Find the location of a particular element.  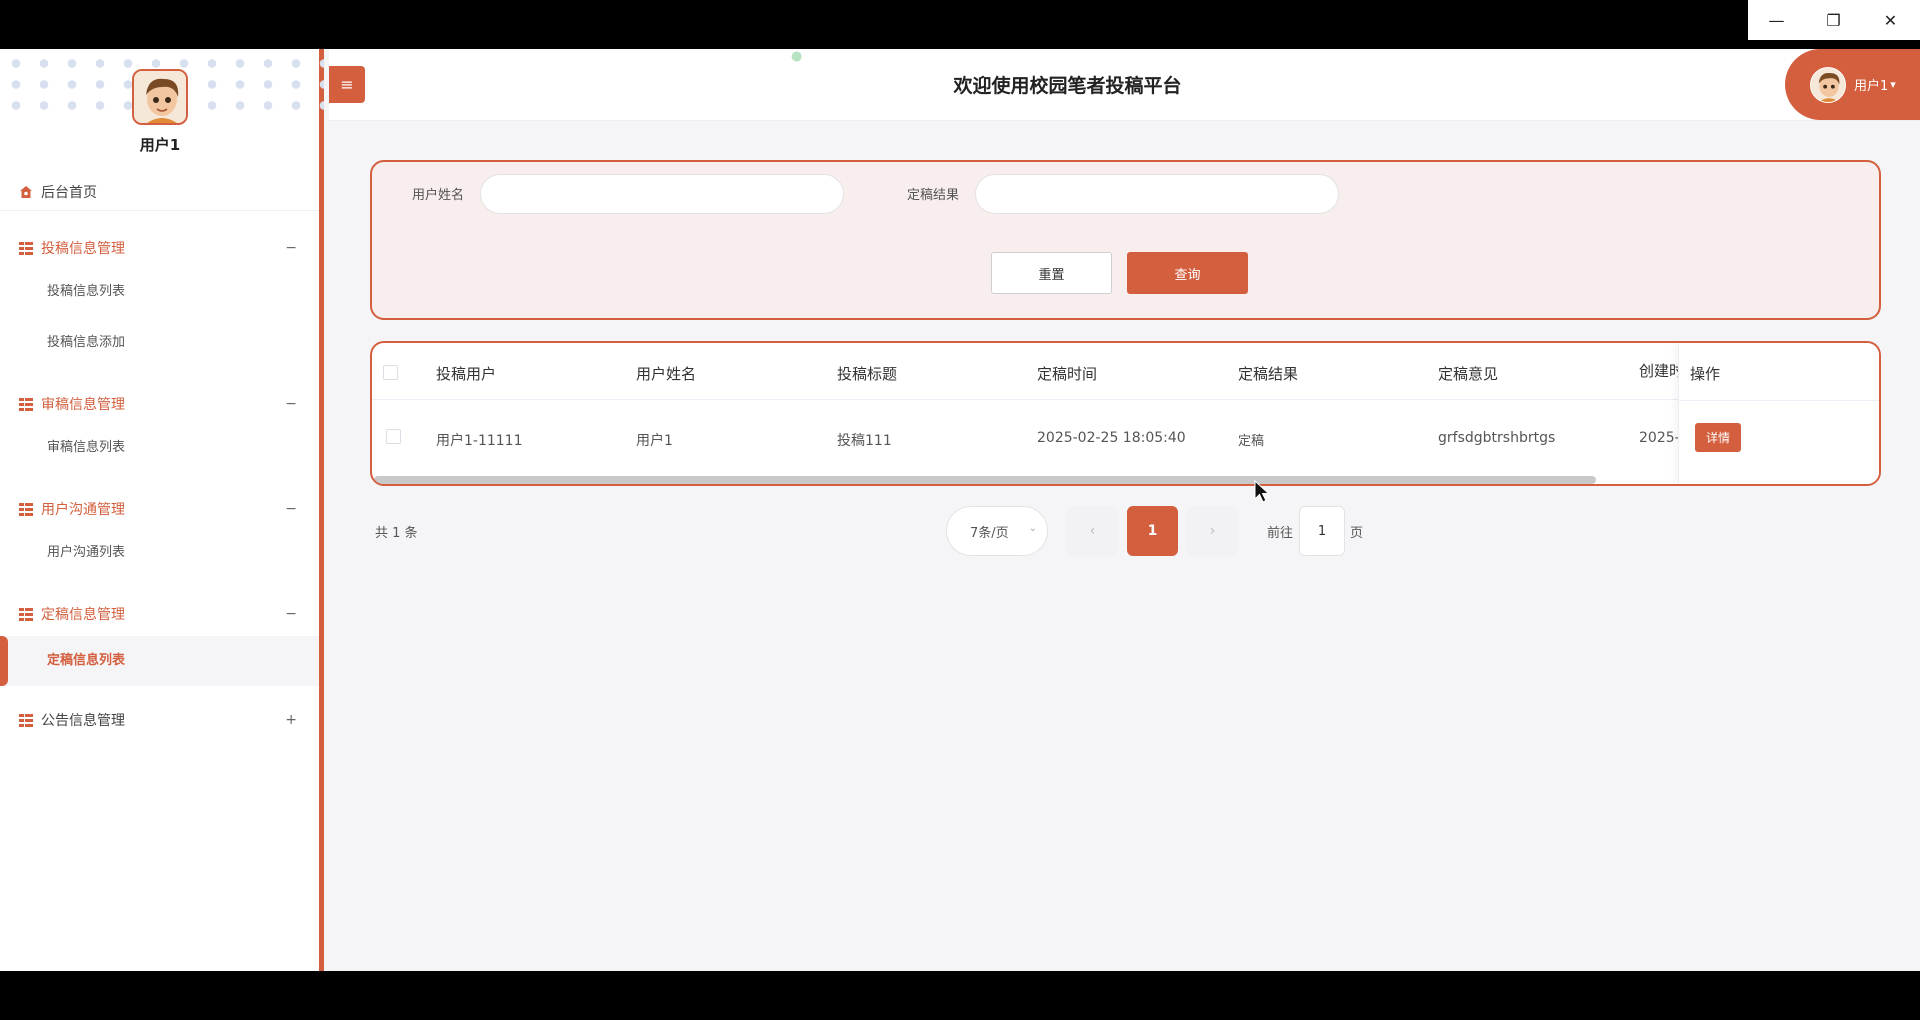

cell-final-time: 2025-02-25 18:05:40 is located at coordinates (1111, 438).